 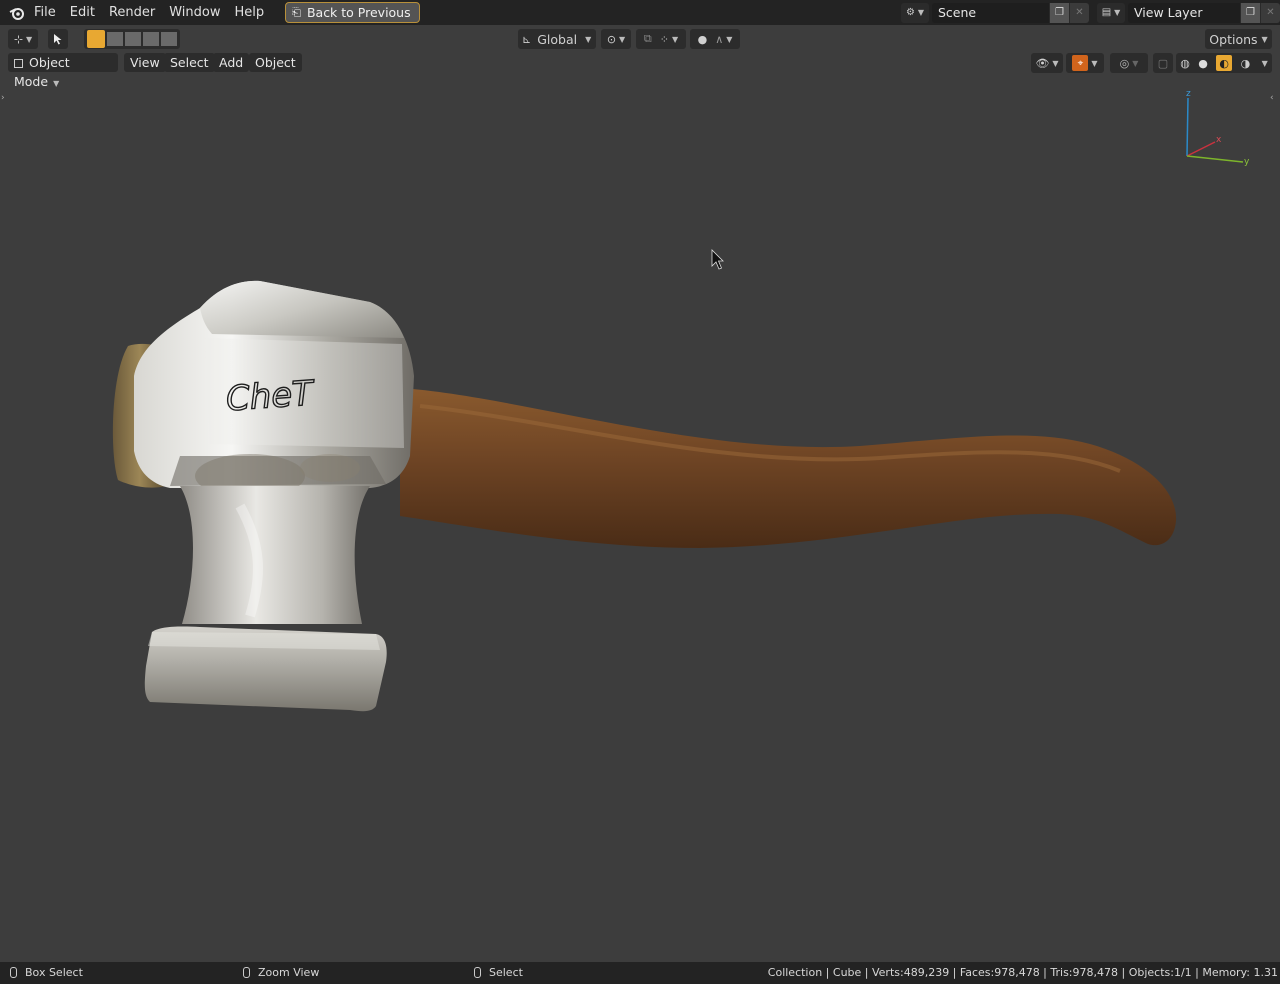 What do you see at coordinates (788, 468) in the screenshot?
I see `hammer-handle` at bounding box center [788, 468].